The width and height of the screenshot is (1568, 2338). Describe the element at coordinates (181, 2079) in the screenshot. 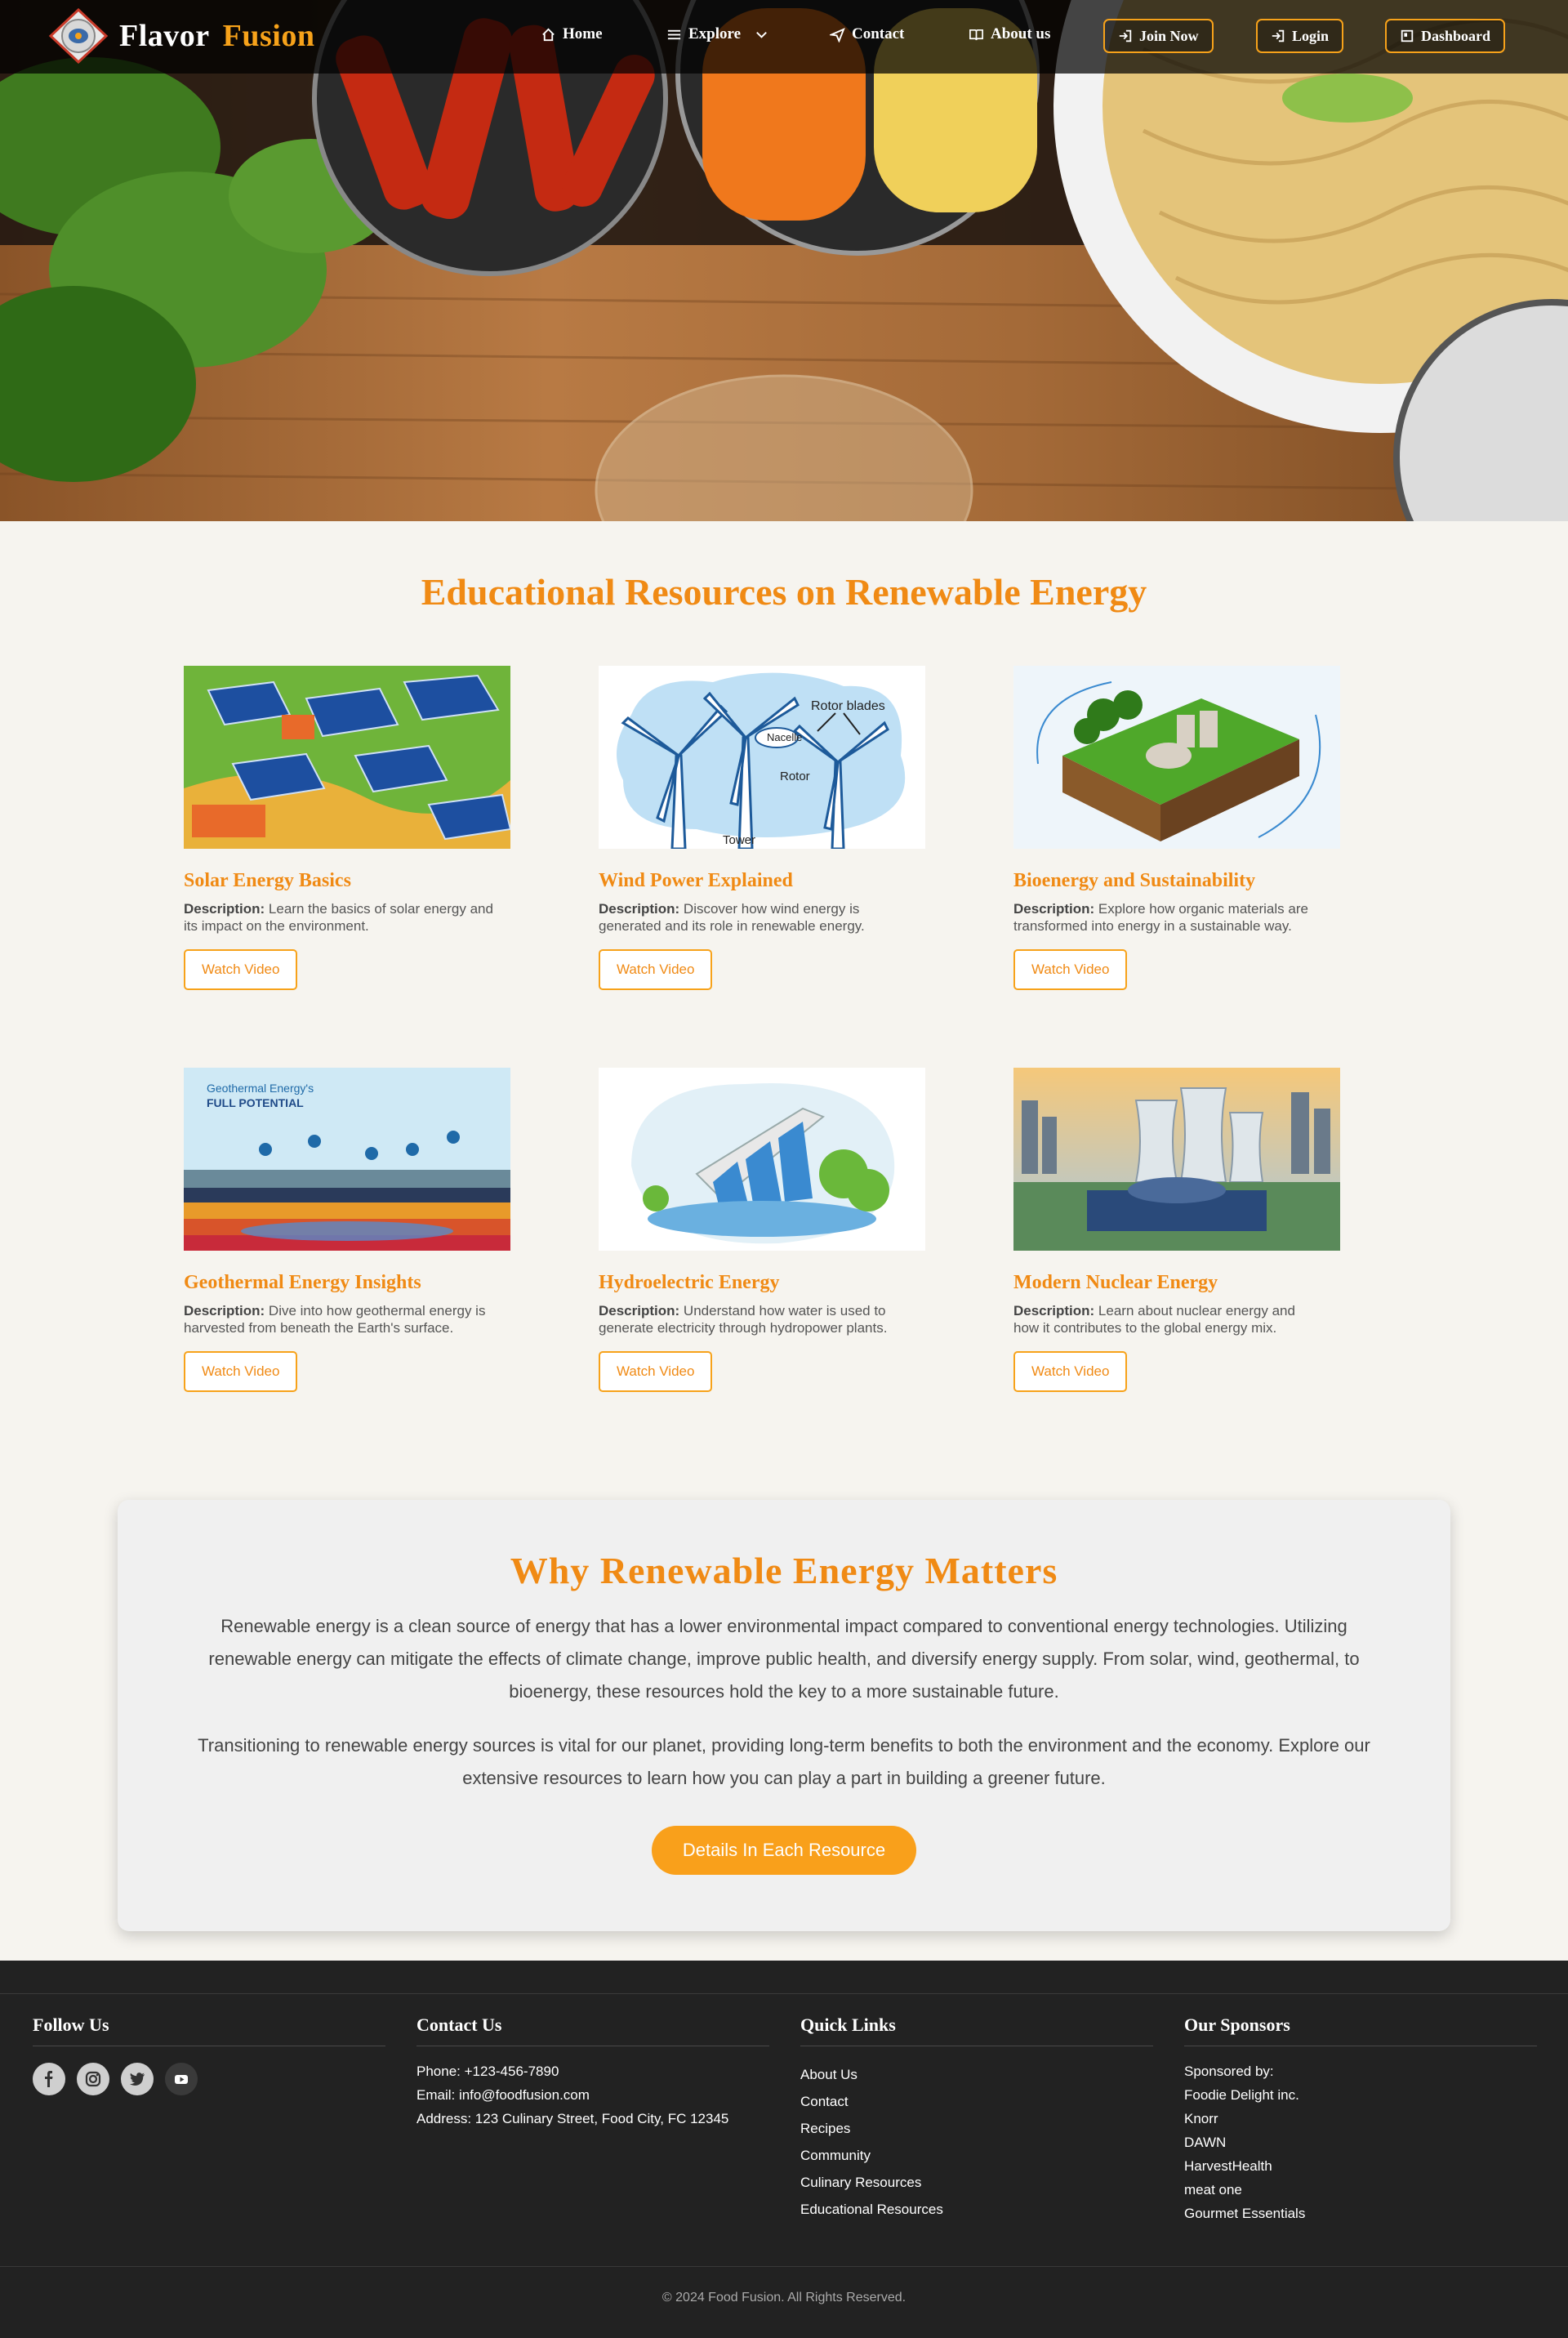

I see `youtube-icon` at that location.